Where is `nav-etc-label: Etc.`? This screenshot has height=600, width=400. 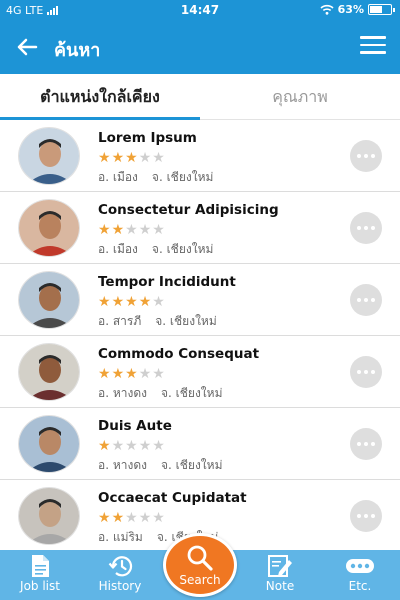
nav-etc-label: Etc. is located at coordinates (360, 586).